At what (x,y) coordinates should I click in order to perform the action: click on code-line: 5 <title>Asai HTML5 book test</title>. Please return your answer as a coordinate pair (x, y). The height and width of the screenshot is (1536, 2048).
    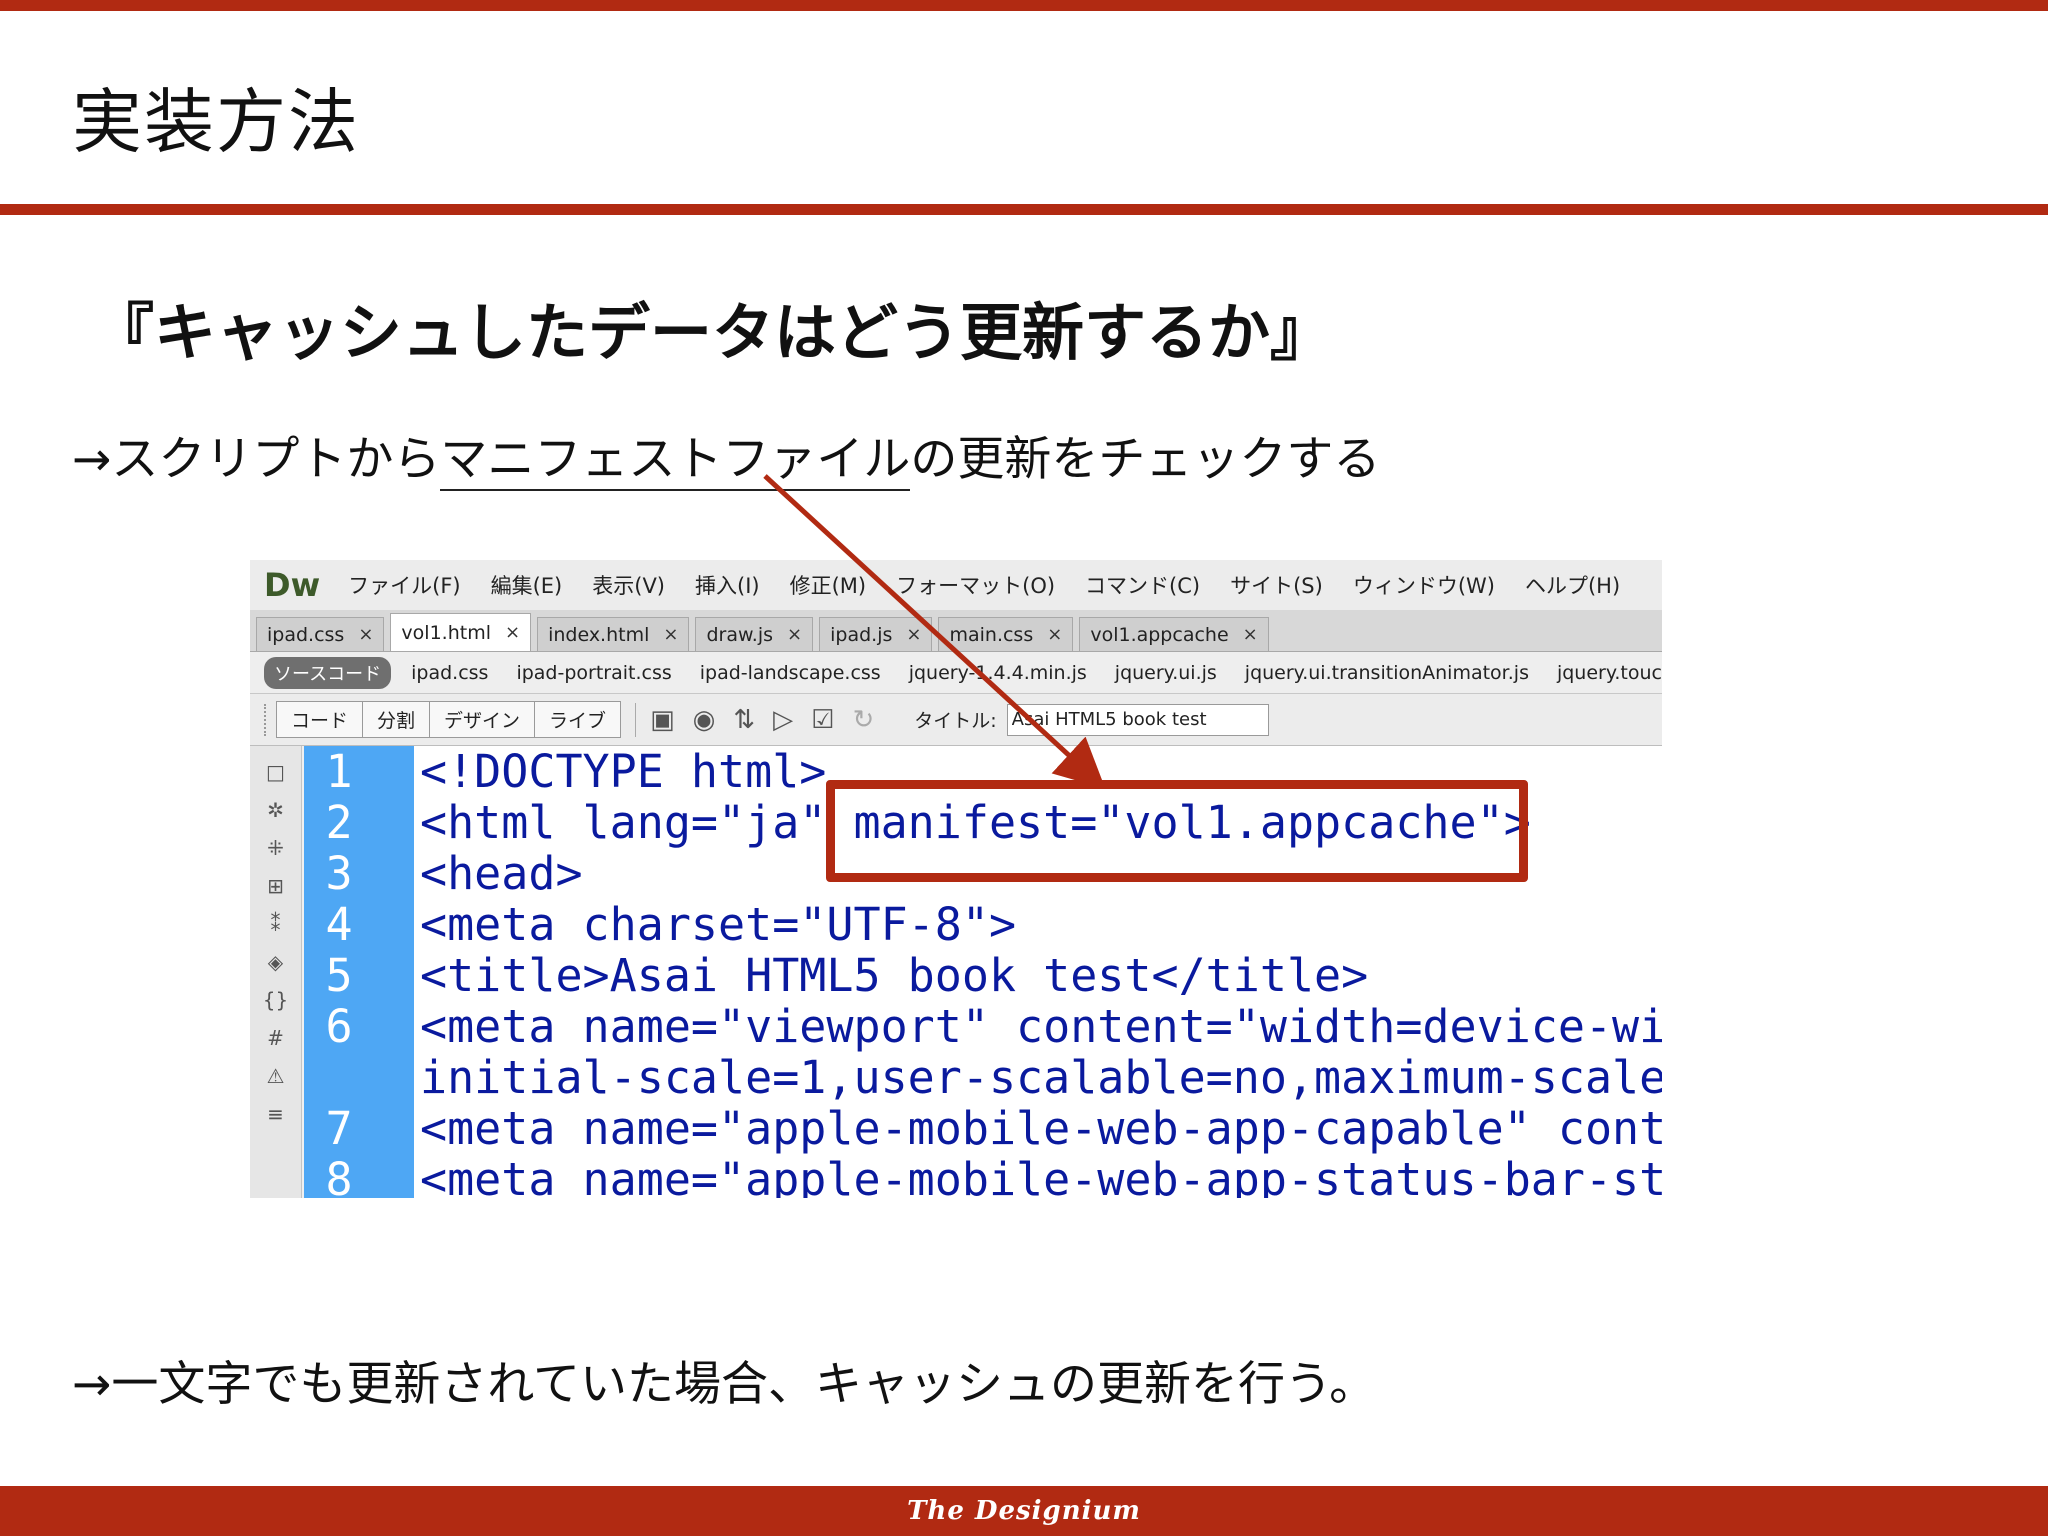
    Looking at the image, I should click on (993, 975).